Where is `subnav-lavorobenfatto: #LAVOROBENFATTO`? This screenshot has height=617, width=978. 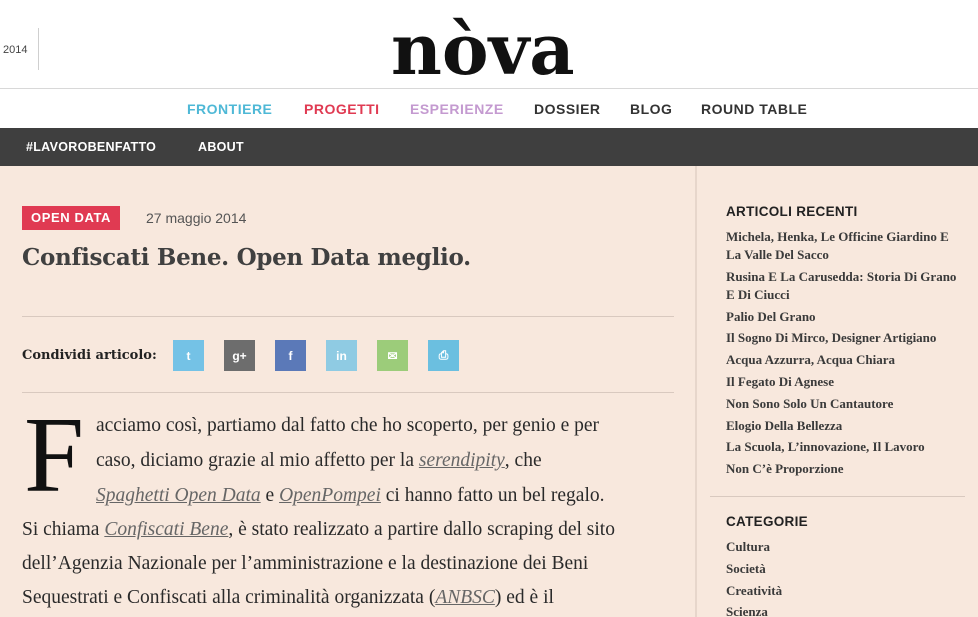 subnav-lavorobenfatto: #LAVOROBENFATTO is located at coordinates (91, 147).